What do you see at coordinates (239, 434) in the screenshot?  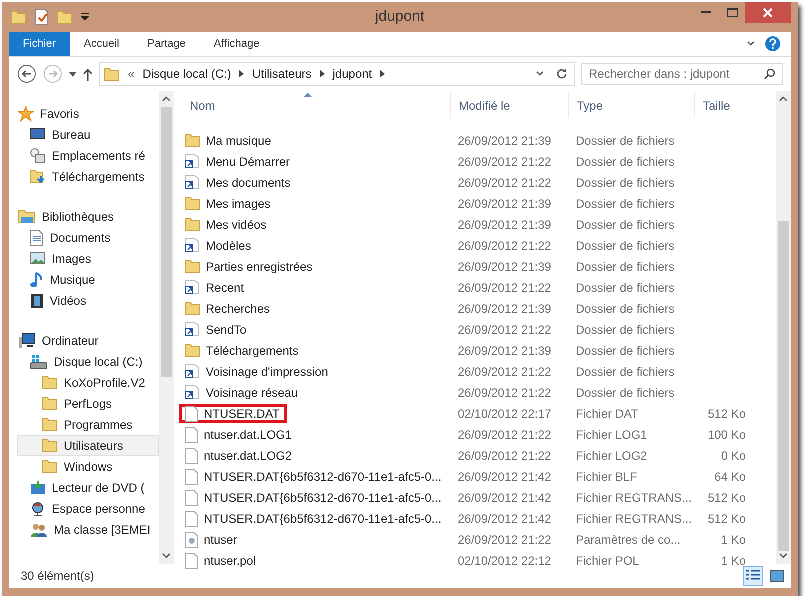 I see `file-name-cell: ntuser.dat.LOG1` at bounding box center [239, 434].